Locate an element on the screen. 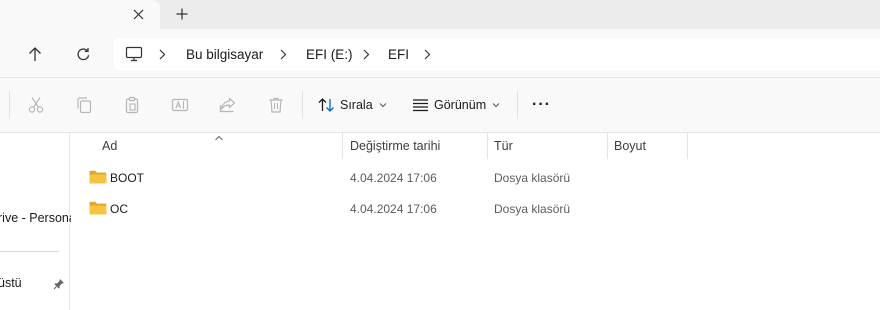 Image resolution: width=880 pixels, height=310 pixels. copy-button is located at coordinates (84, 105).